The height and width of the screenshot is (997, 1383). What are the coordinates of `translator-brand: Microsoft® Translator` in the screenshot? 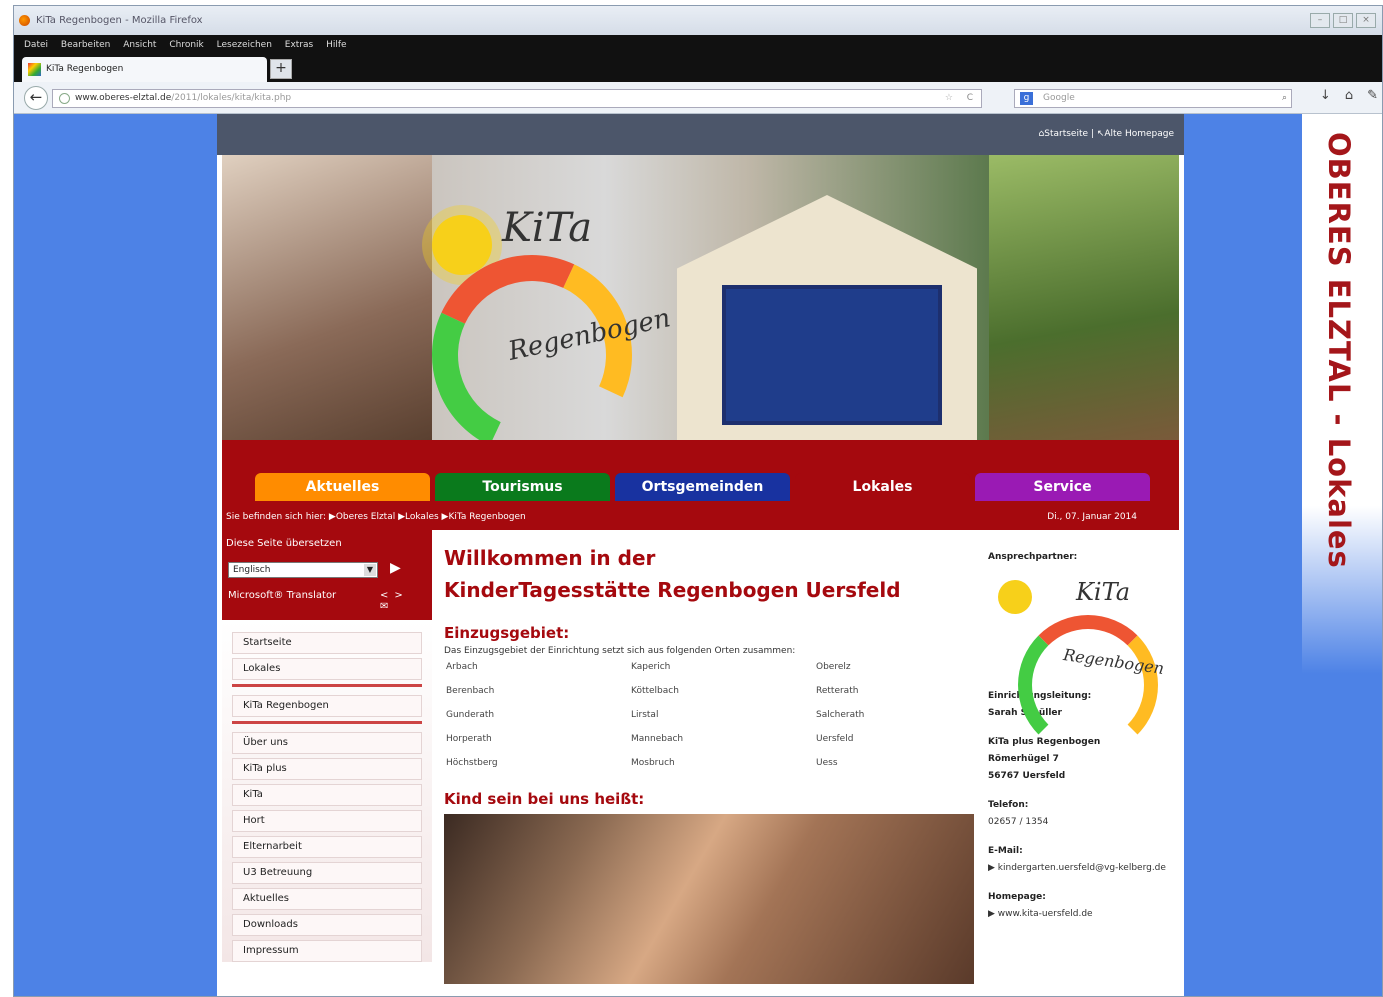 It's located at (282, 595).